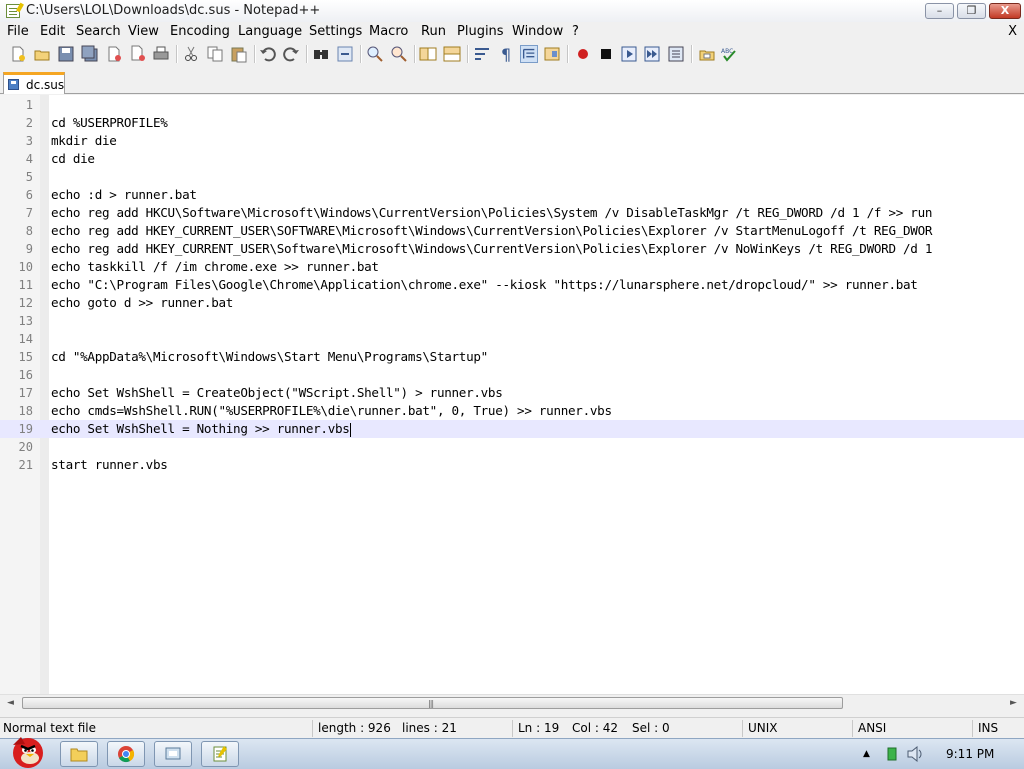 The image size is (1024, 769). Describe the element at coordinates (512, 375) in the screenshot. I see `editor-line: 16` at that location.